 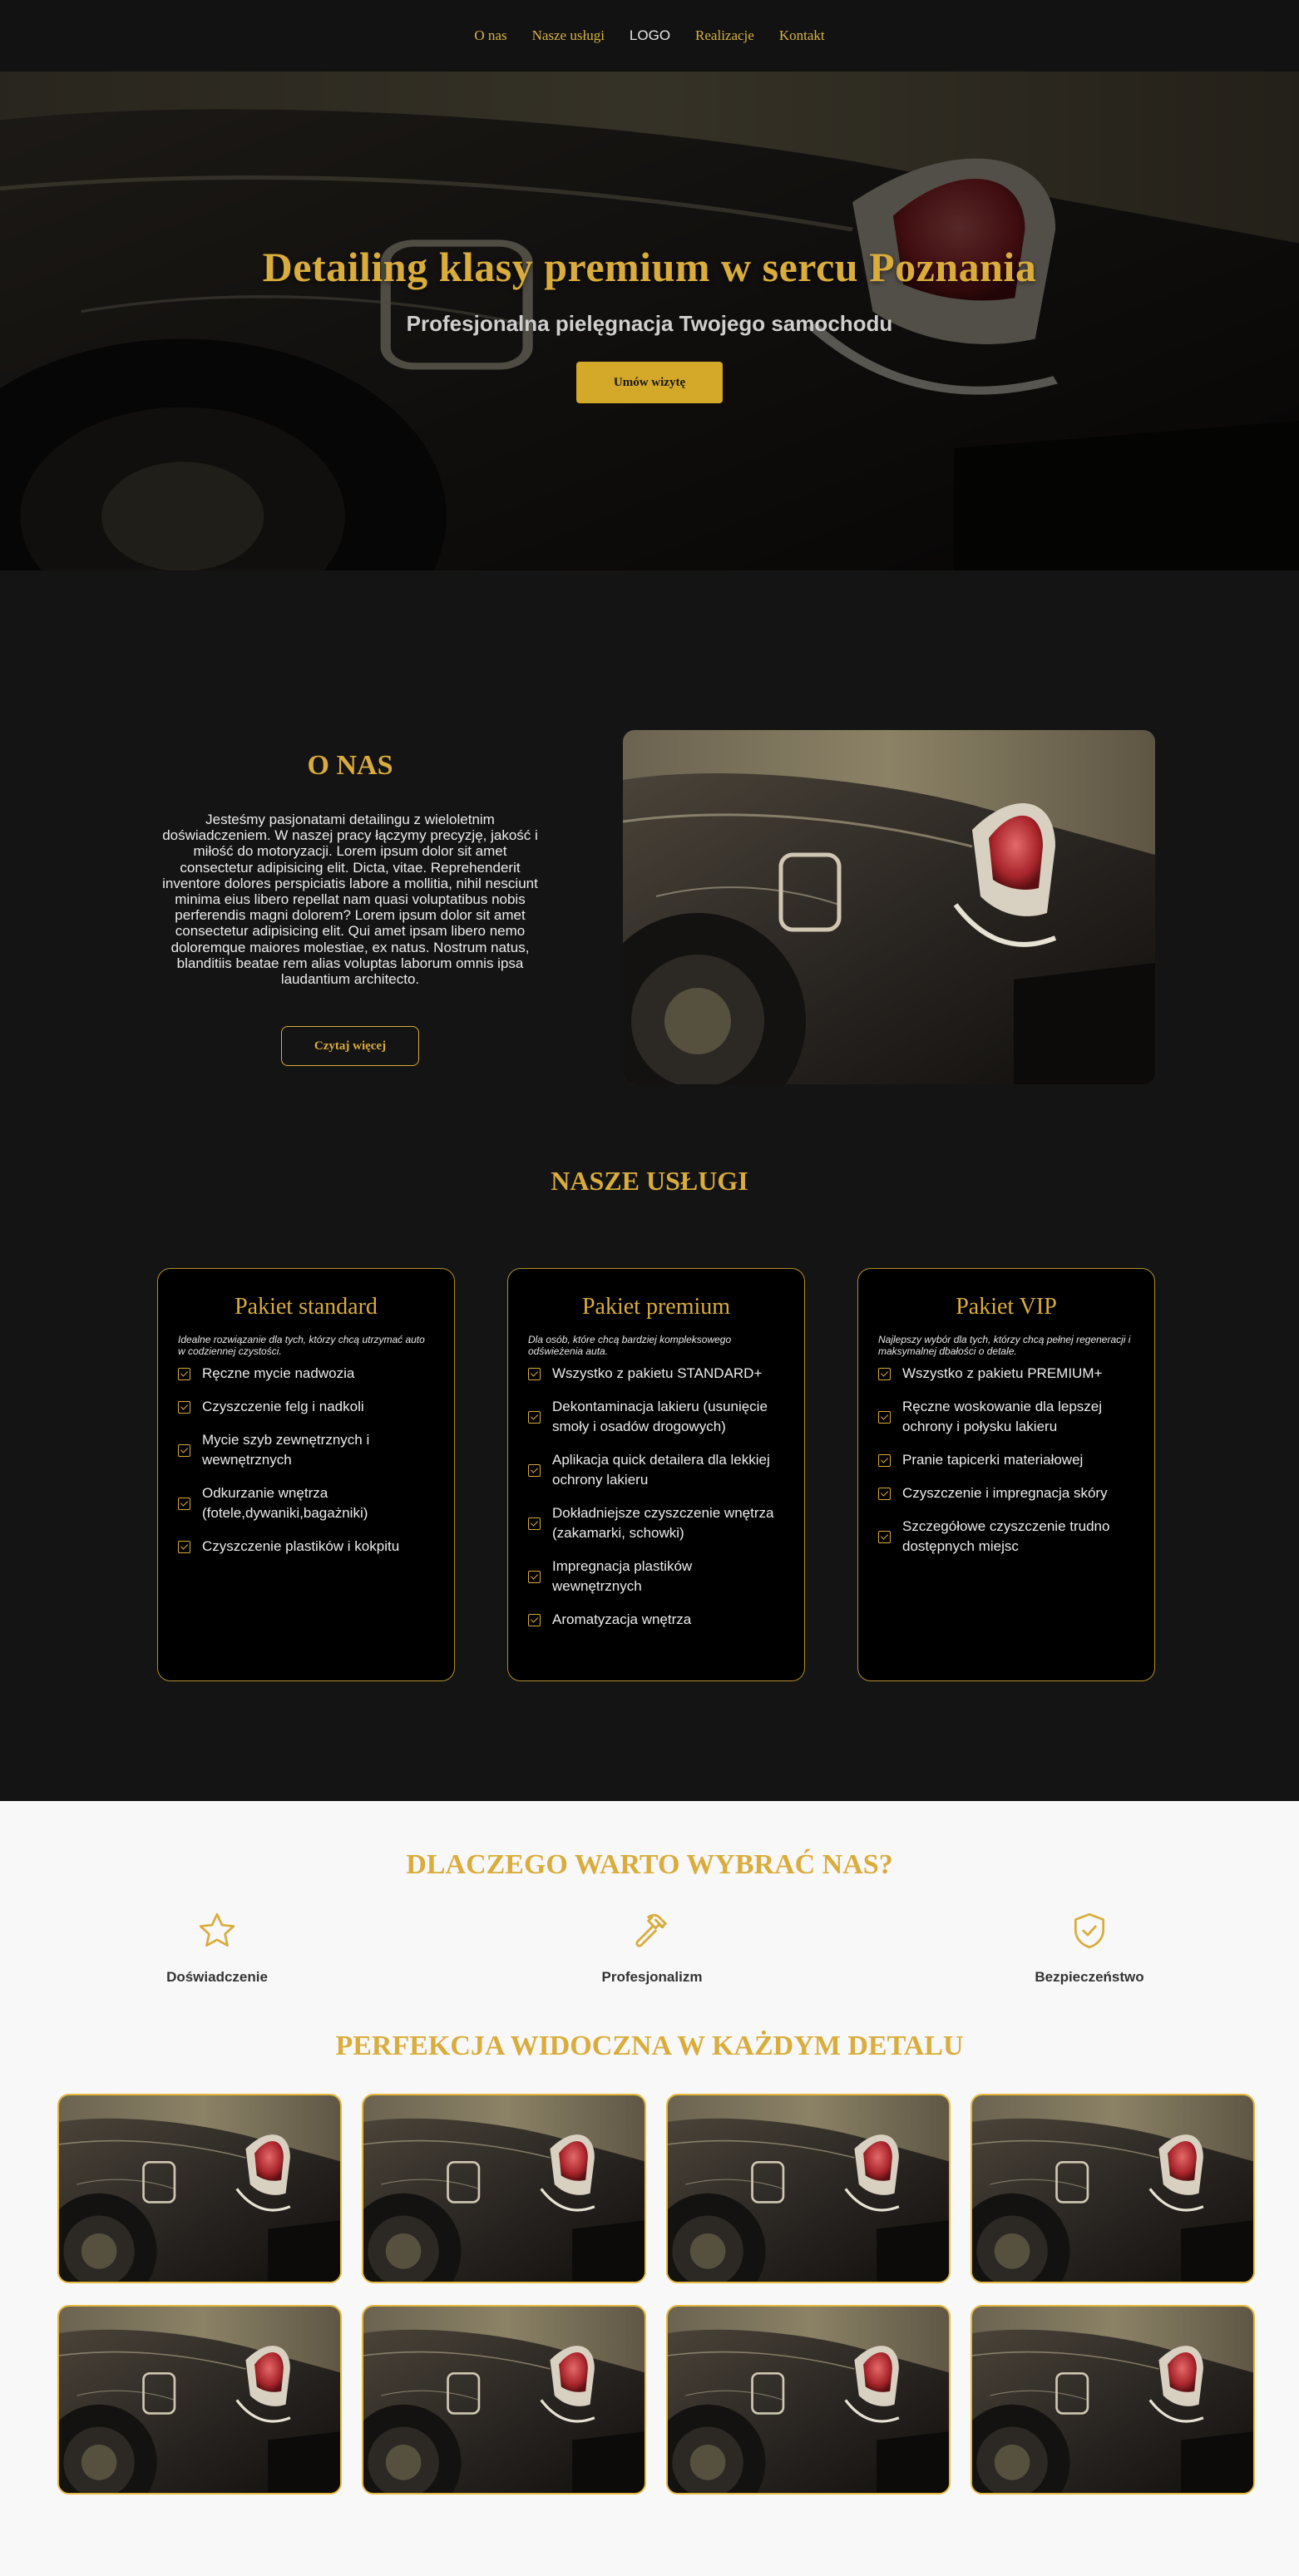 I want to click on feature-safety: Bezpieczeństwo, so click(x=1089, y=1947).